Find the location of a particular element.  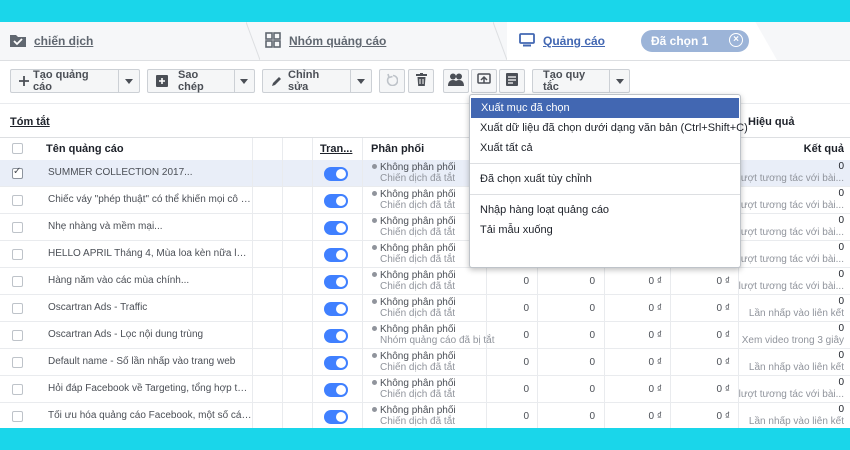

menu-export-selected: Xuất mục đã chọn is located at coordinates (605, 108).